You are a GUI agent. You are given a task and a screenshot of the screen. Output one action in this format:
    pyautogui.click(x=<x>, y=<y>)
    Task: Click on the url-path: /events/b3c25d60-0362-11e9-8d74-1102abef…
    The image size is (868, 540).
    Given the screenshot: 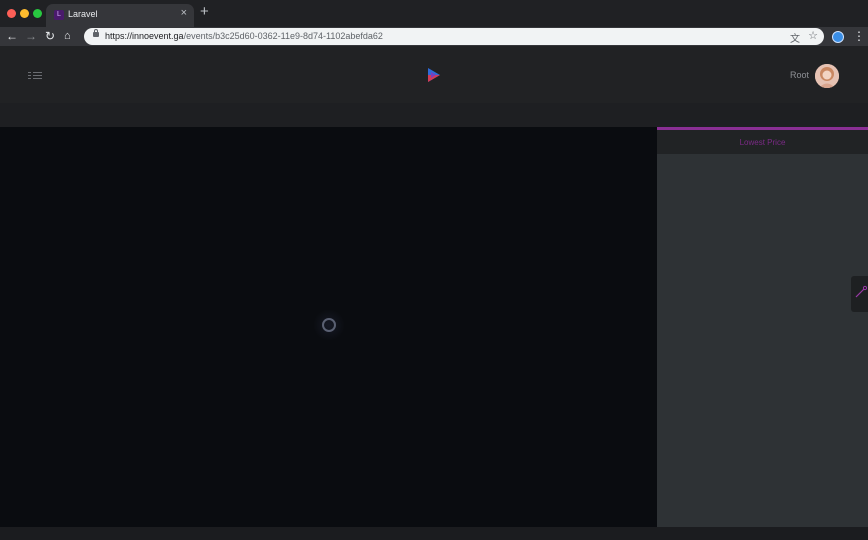 What is the action you would take?
    pyautogui.click(x=283, y=36)
    